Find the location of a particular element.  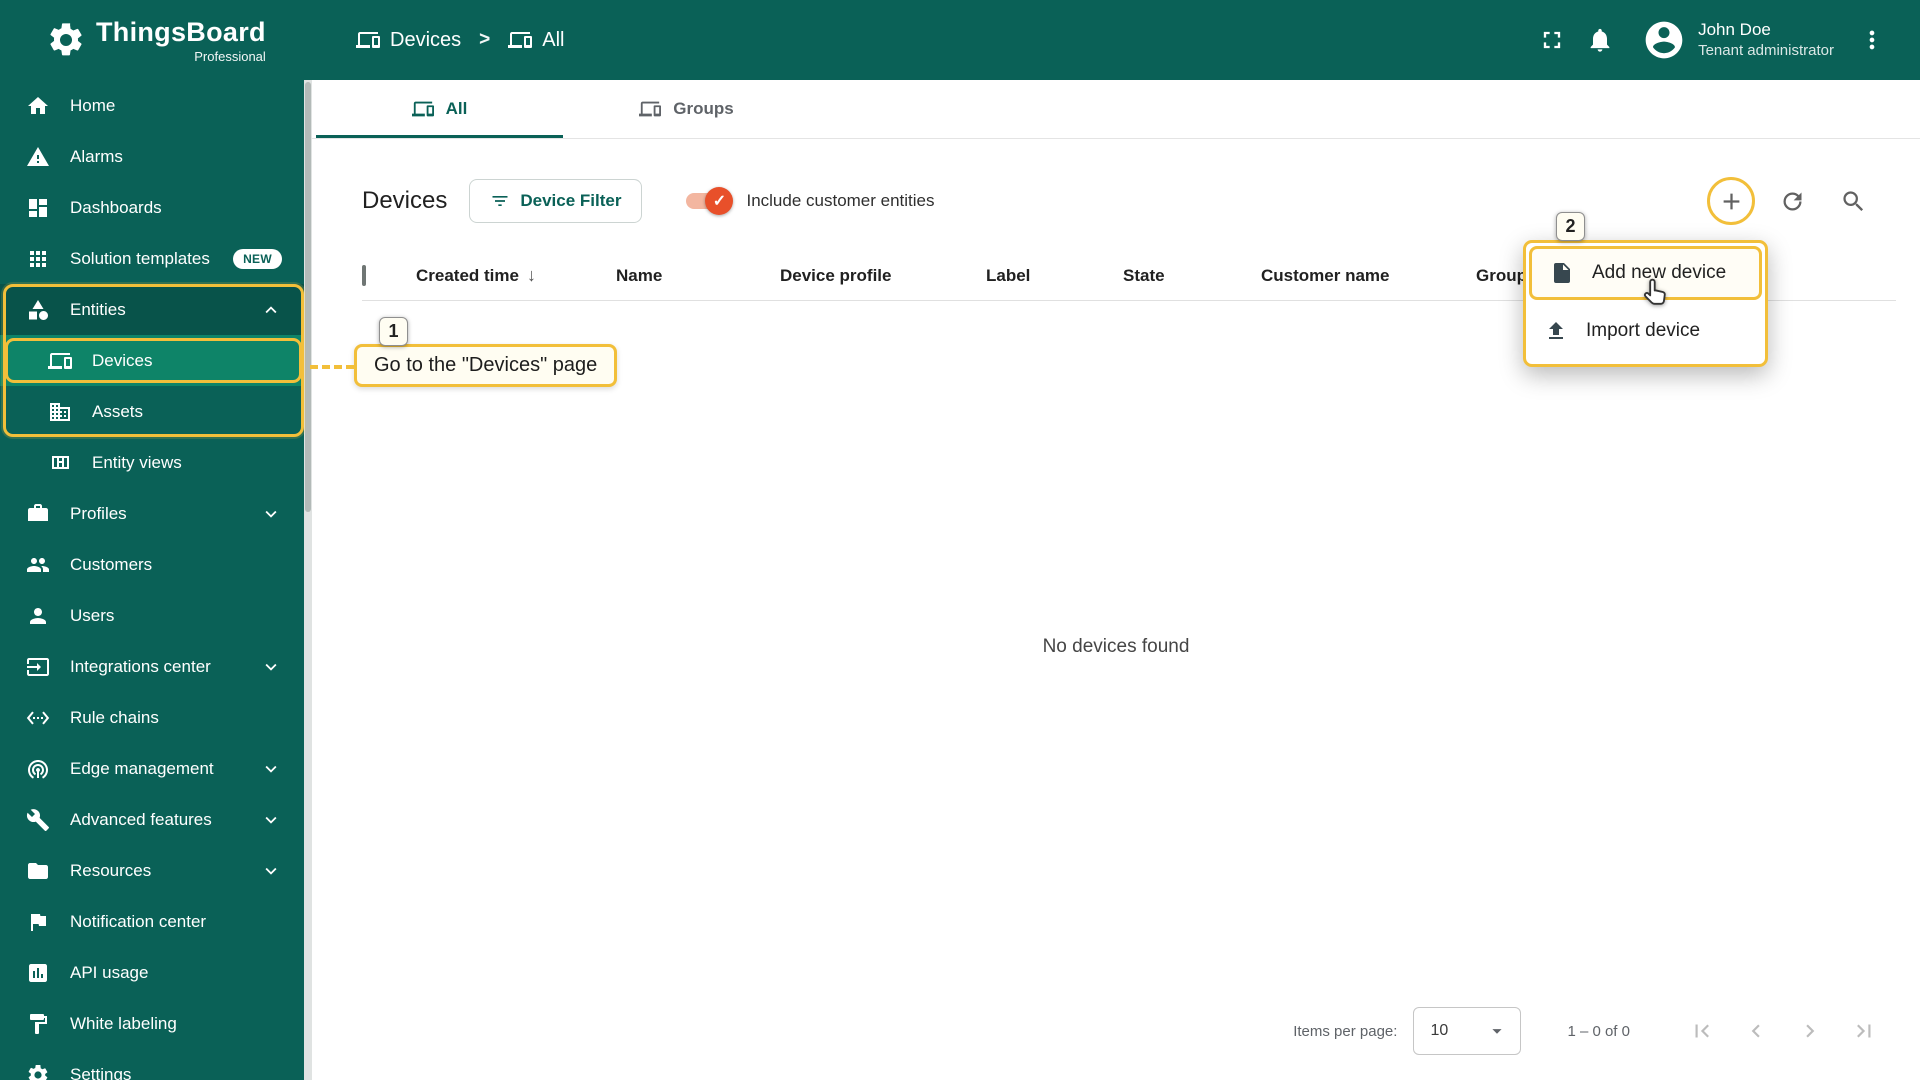

column-label: State is located at coordinates (1144, 275).